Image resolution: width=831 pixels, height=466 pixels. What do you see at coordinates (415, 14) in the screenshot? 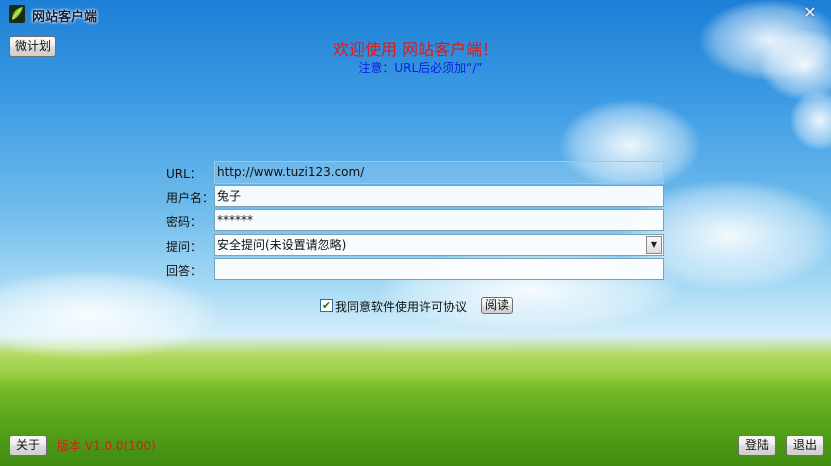
I see `title-bar: 网站客户端 ×` at bounding box center [415, 14].